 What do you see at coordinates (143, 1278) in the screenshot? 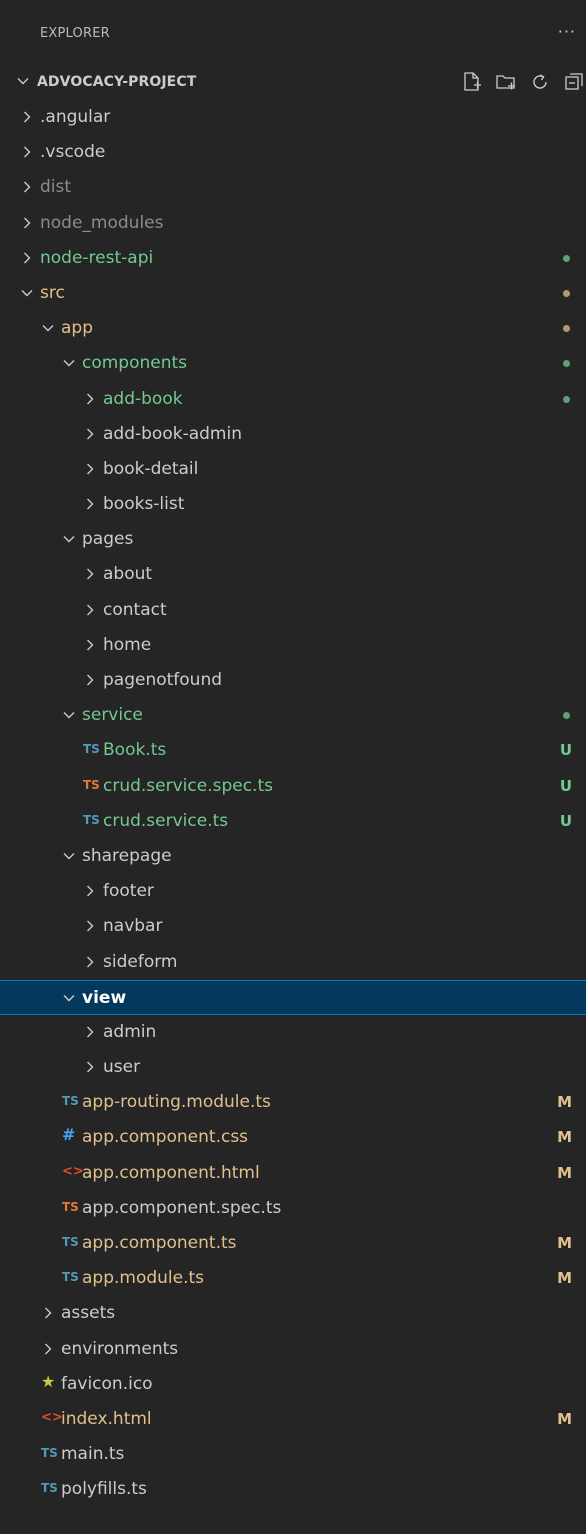
I see `file-label: app.module.ts` at bounding box center [143, 1278].